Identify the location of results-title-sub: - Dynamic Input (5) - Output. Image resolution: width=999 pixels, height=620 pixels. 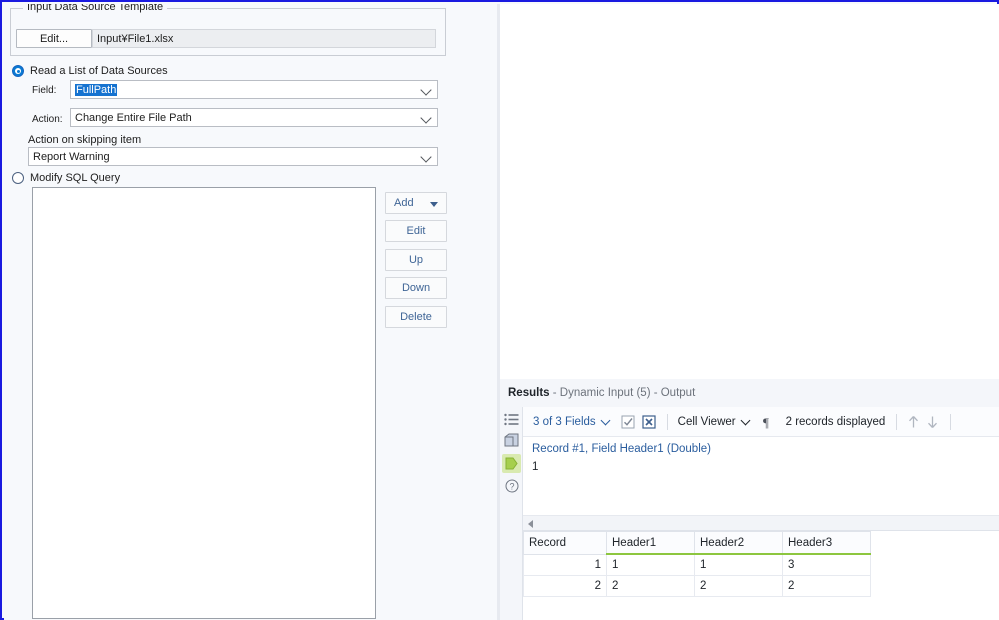
(622, 393).